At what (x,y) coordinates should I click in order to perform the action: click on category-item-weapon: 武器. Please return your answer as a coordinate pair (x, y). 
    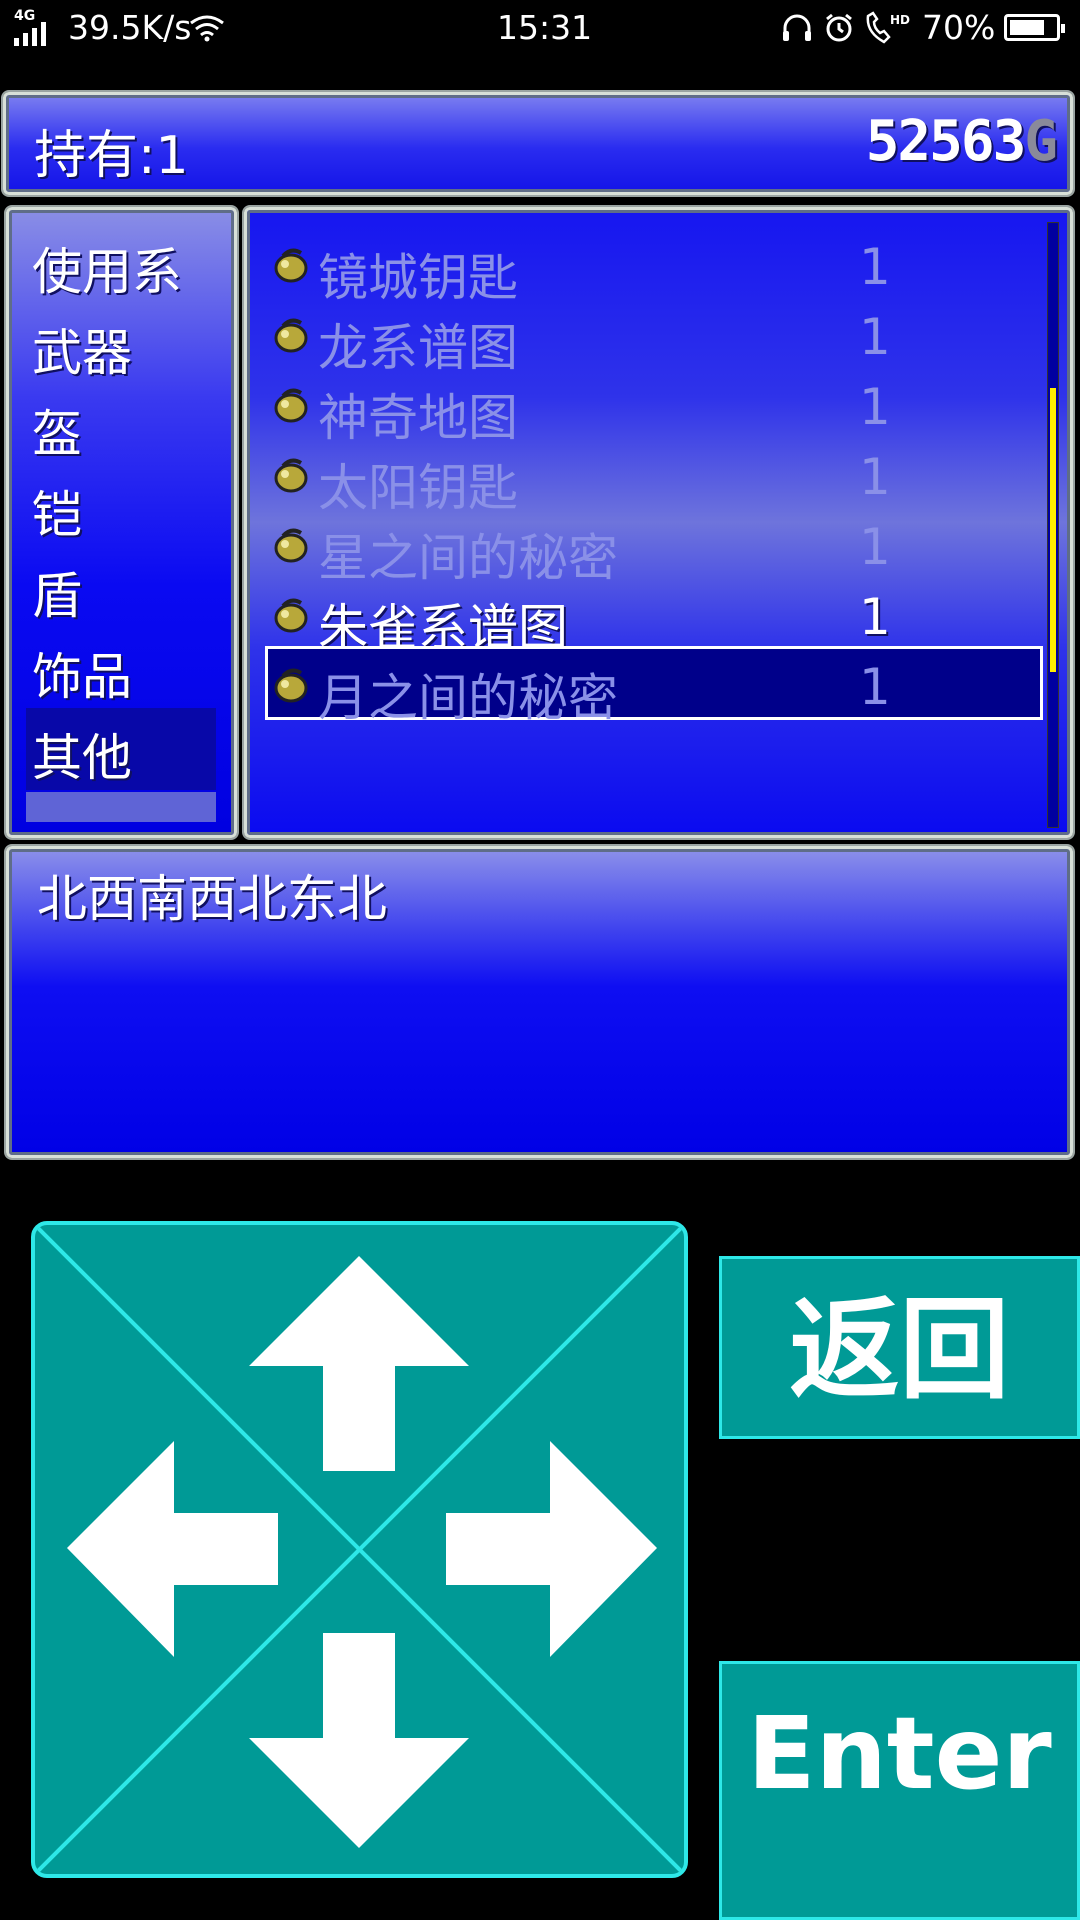
    Looking at the image, I should click on (82, 349).